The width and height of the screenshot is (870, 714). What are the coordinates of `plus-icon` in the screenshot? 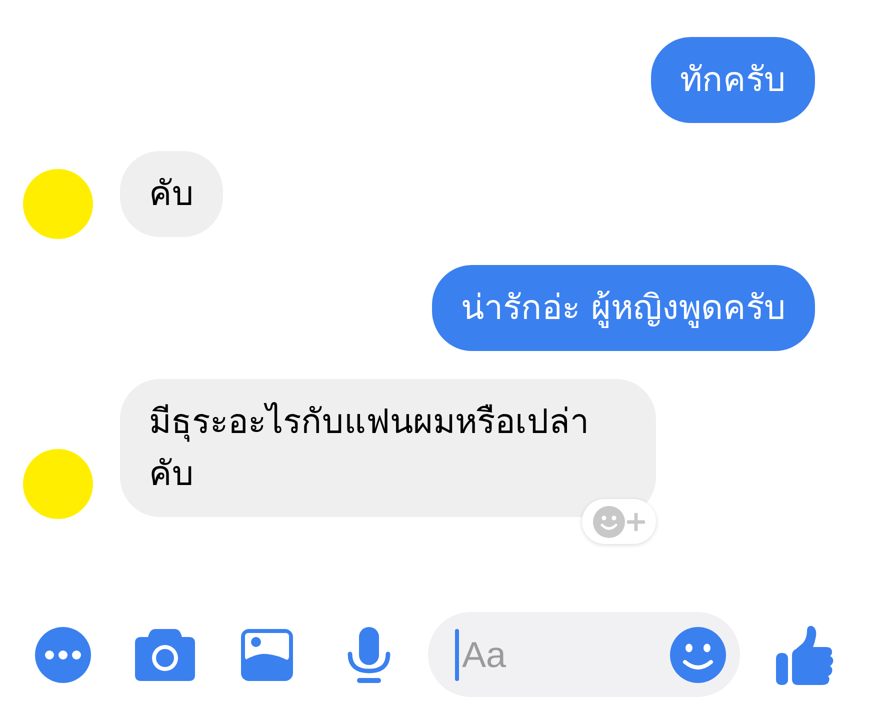 It's located at (636, 521).